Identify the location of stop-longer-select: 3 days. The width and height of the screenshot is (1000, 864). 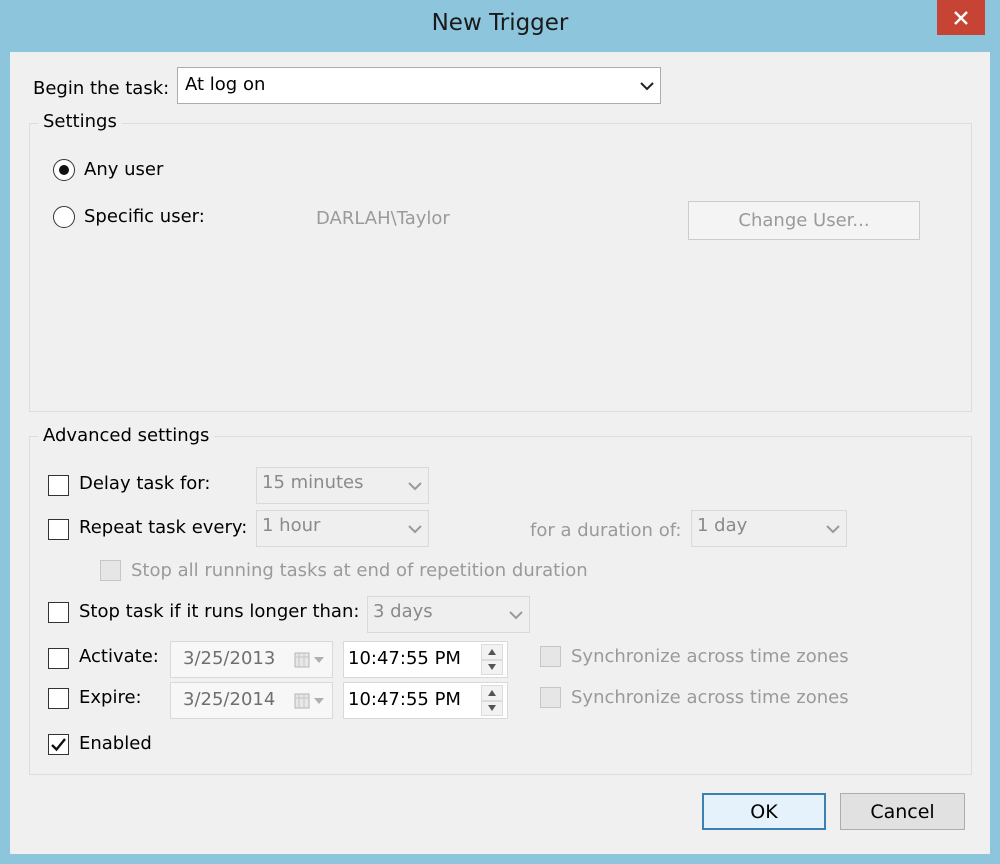
(448, 614).